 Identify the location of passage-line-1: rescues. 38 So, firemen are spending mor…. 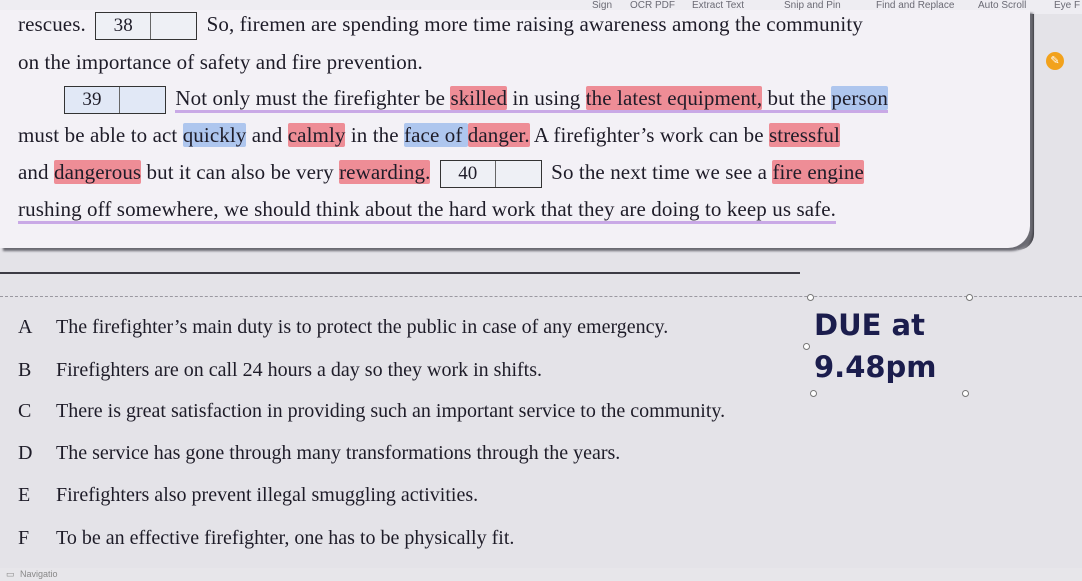
(440, 26).